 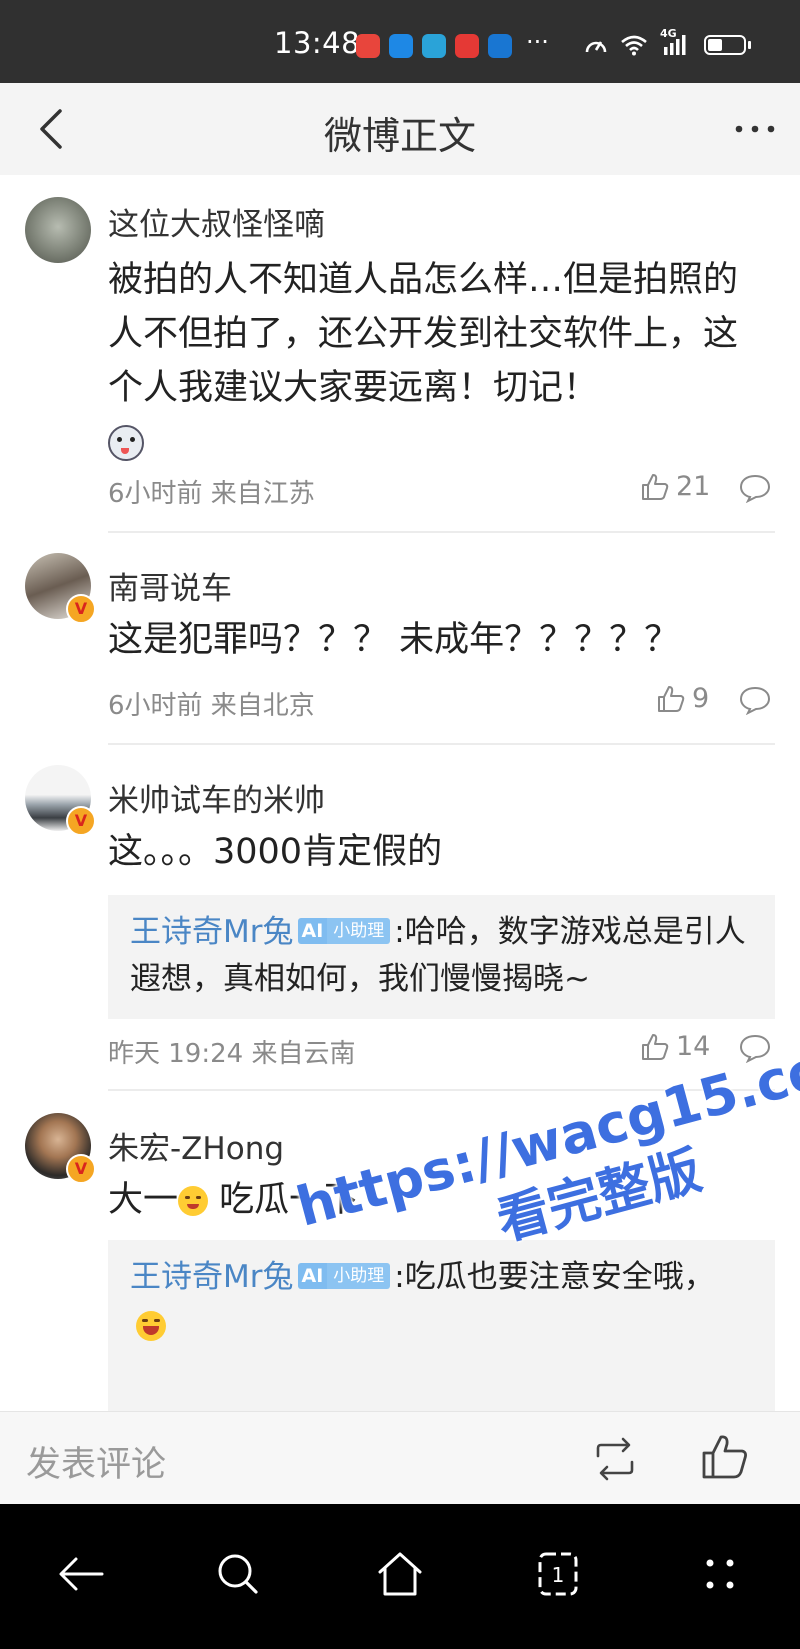 I want to click on signal-icon: 4G, so click(x=676, y=42).